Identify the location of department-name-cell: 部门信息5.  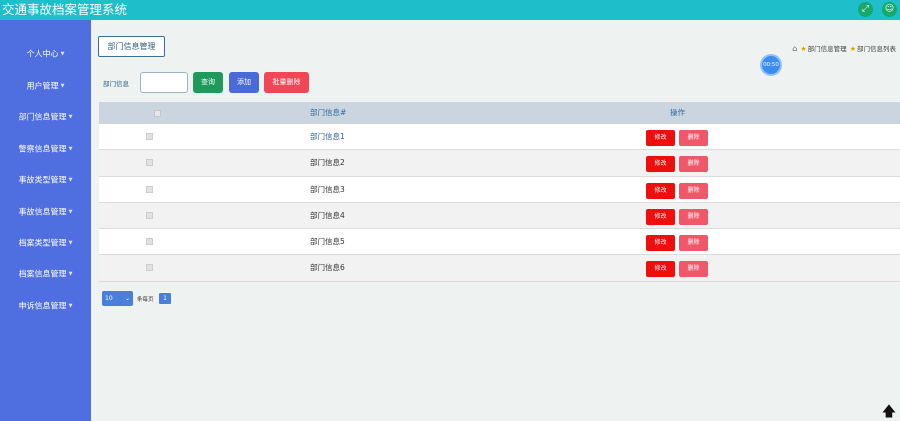
(327, 242).